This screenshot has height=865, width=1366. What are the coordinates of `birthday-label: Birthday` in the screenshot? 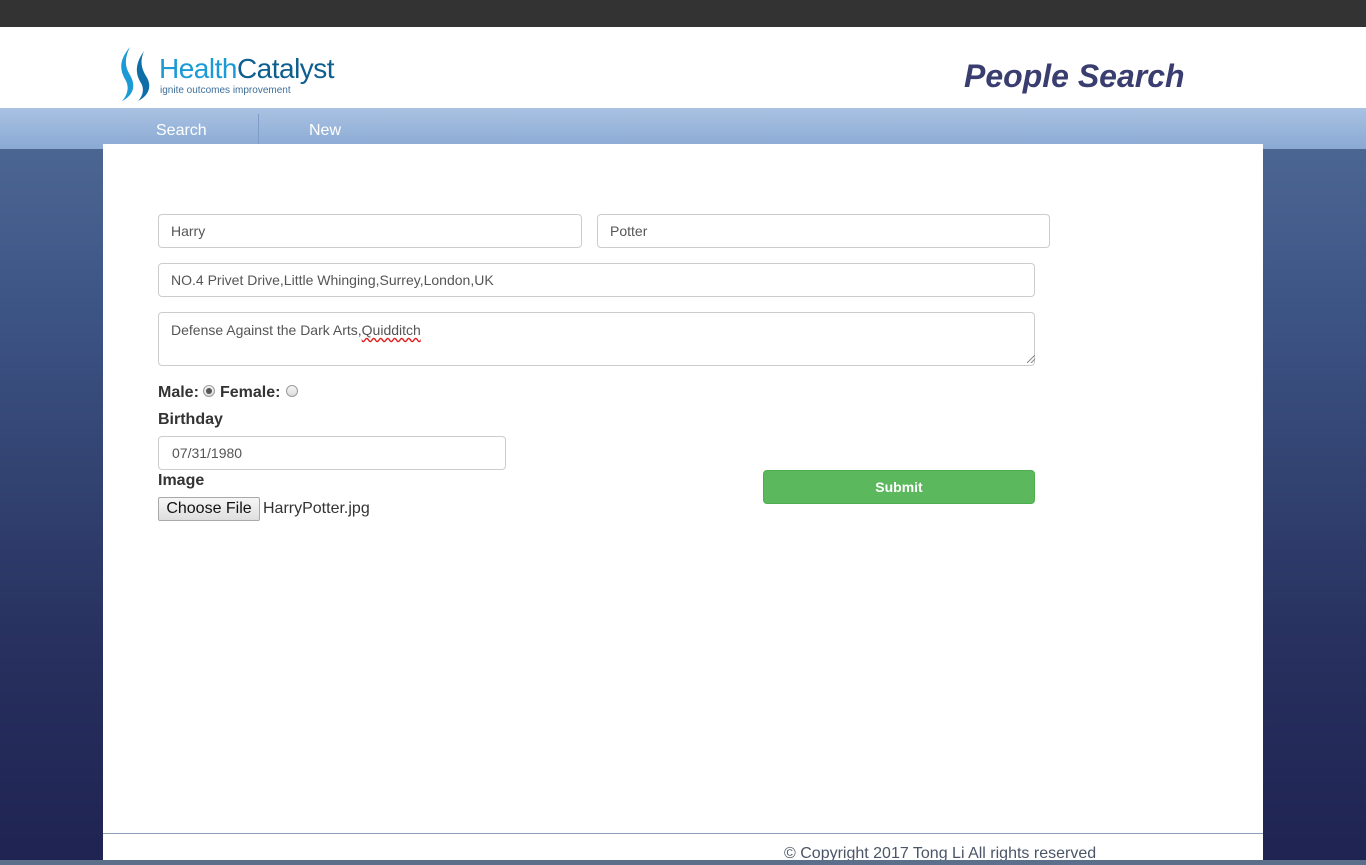 It's located at (190, 419).